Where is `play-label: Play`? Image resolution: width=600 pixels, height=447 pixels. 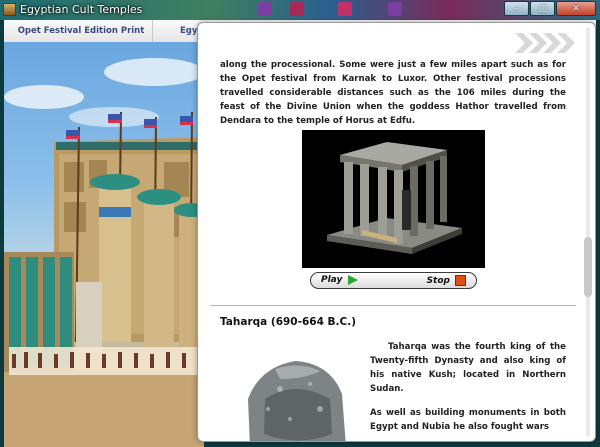 play-label: Play is located at coordinates (332, 280).